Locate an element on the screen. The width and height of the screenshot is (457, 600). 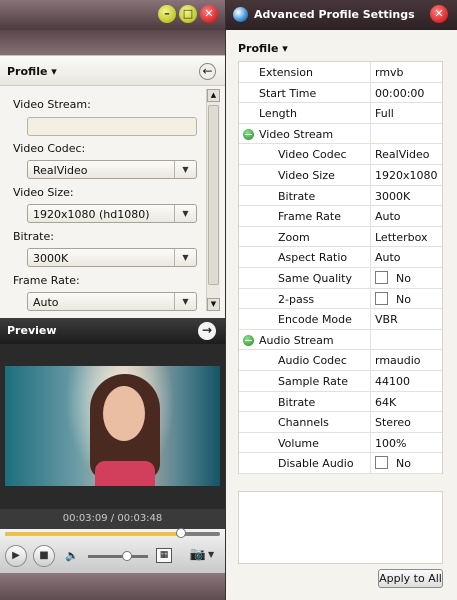
property-name: Audio Codec is located at coordinates (312, 361).